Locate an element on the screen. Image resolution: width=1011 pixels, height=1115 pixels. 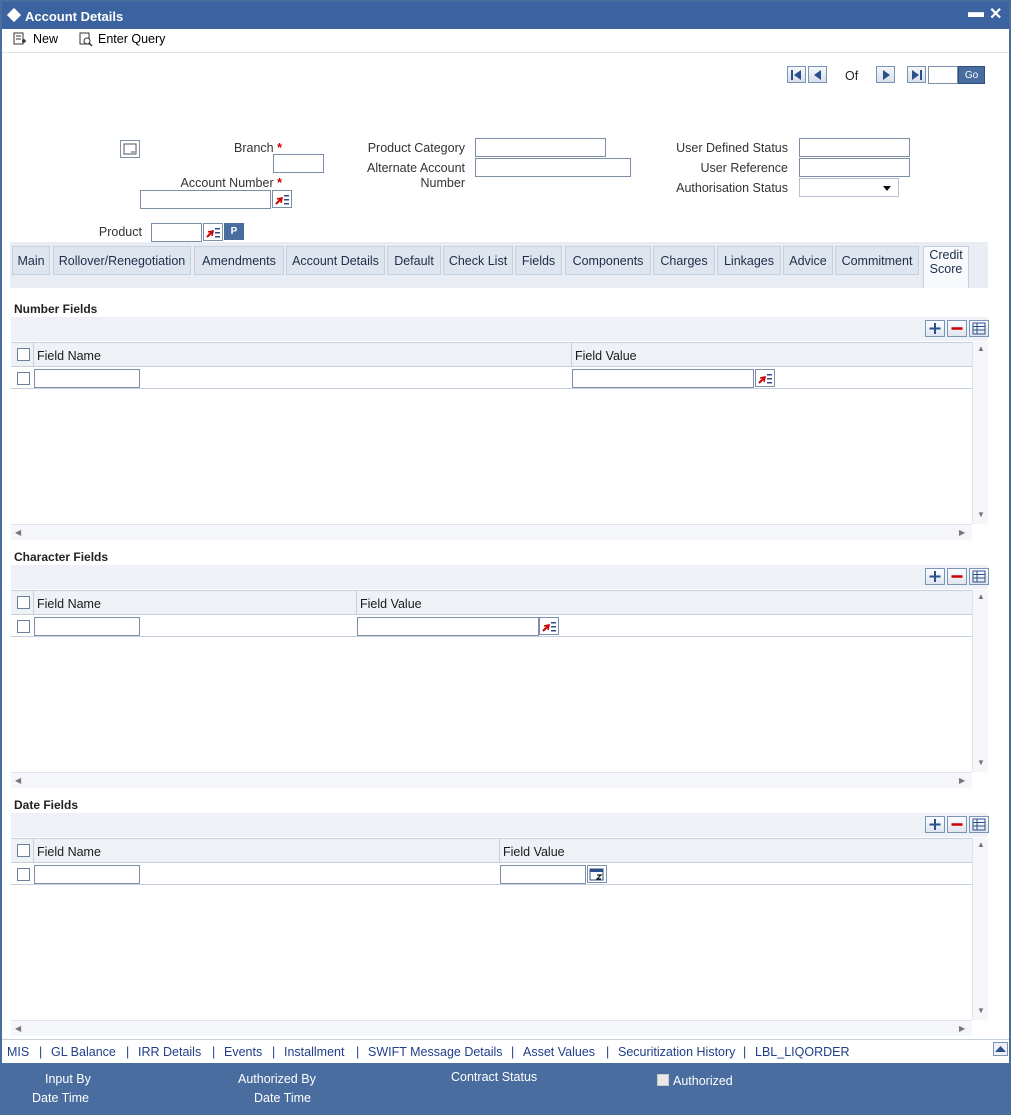
tab-charges: Charges is located at coordinates (684, 260).